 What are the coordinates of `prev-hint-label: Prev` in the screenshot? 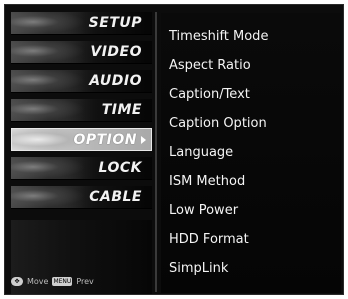 It's located at (85, 281).